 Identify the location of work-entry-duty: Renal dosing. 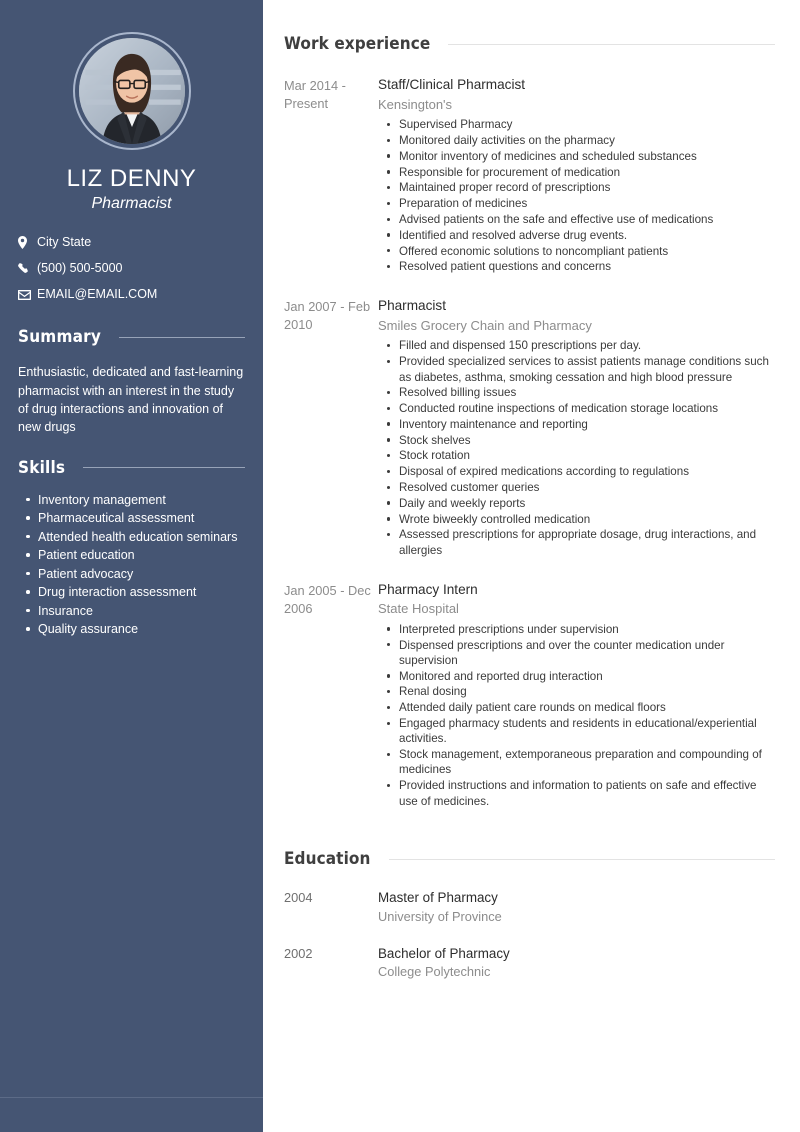
(581, 691).